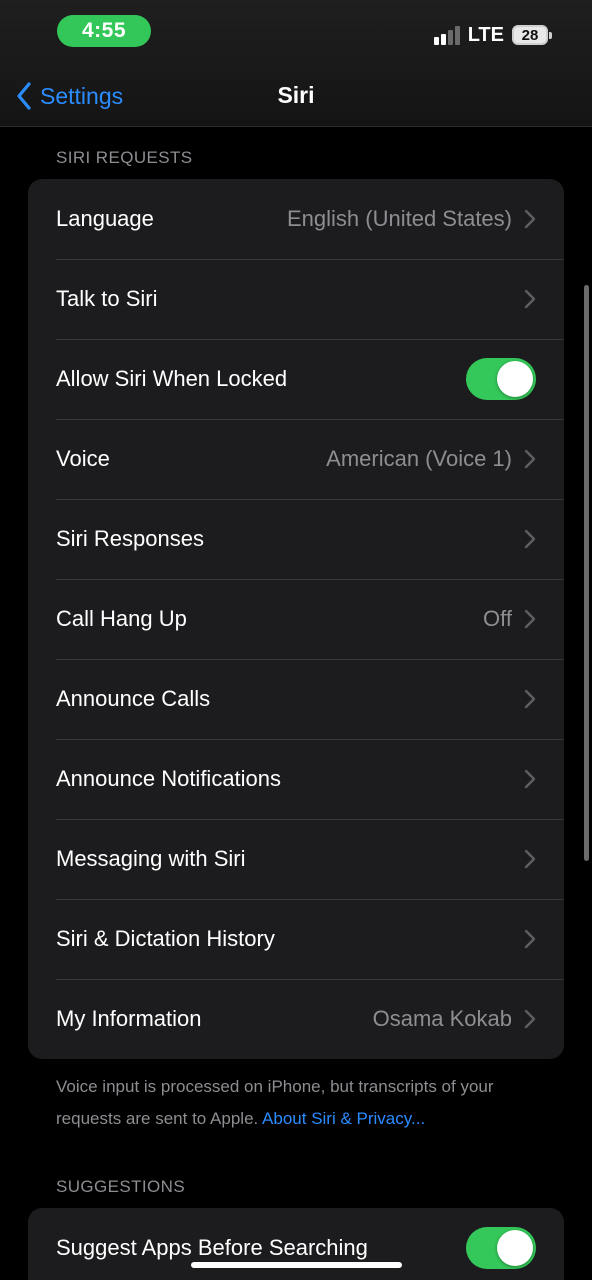 Image resolution: width=592 pixels, height=1280 pixels. What do you see at coordinates (296, 1265) in the screenshot?
I see `home-indicator` at bounding box center [296, 1265].